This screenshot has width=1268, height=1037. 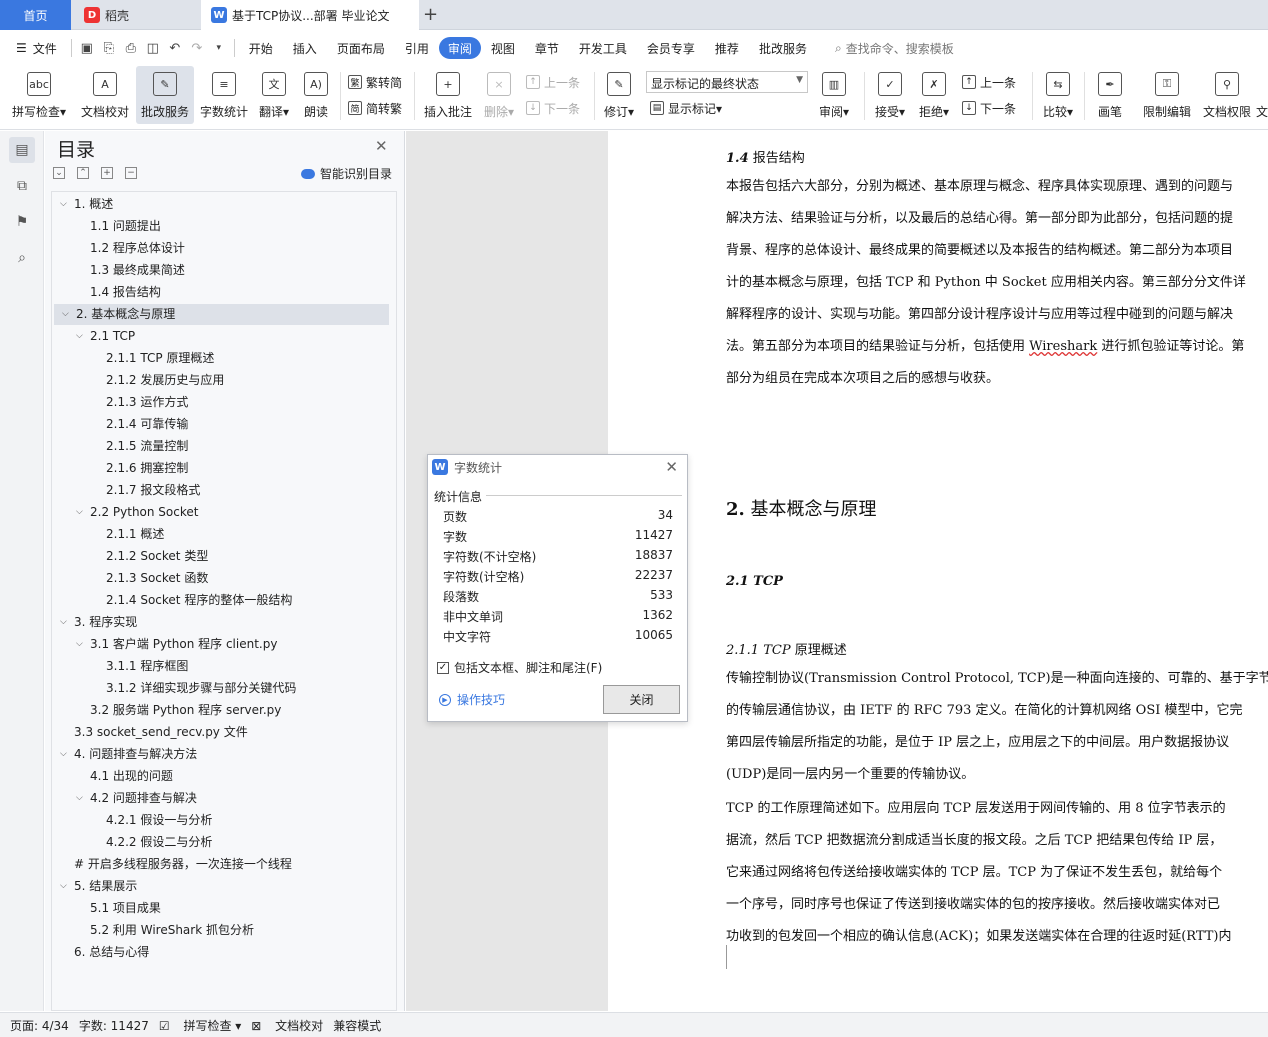 I want to click on toc-item: 3.3 socket_send_recv.py 文件, so click(x=224, y=732).